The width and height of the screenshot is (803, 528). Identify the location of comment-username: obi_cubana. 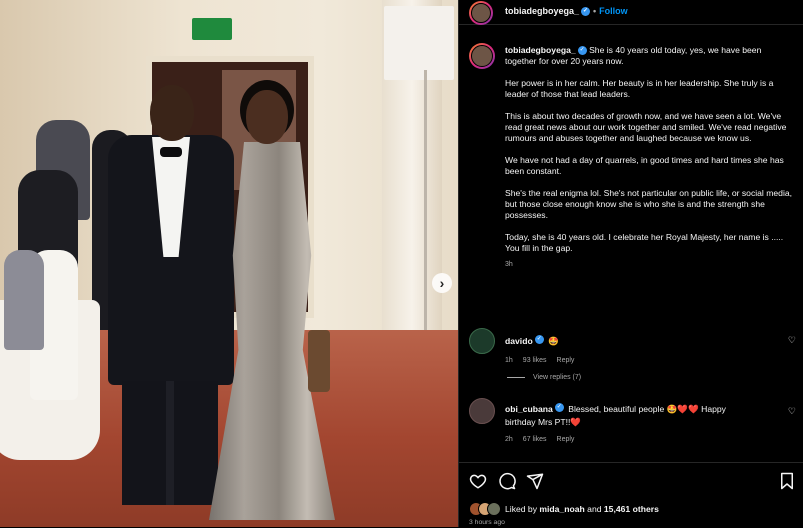
(529, 409).